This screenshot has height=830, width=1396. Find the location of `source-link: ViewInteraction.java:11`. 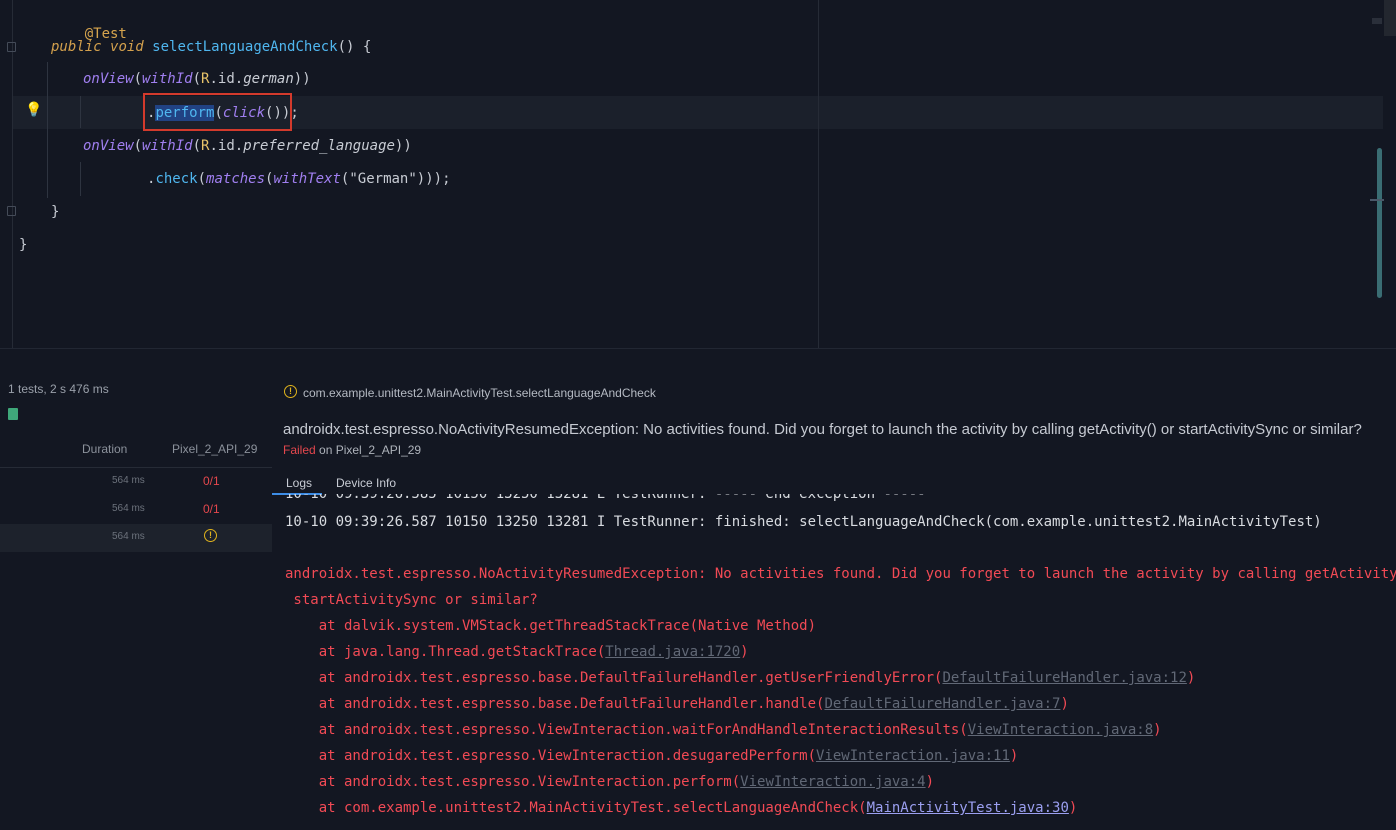

source-link: ViewInteraction.java:11 is located at coordinates (913, 756).